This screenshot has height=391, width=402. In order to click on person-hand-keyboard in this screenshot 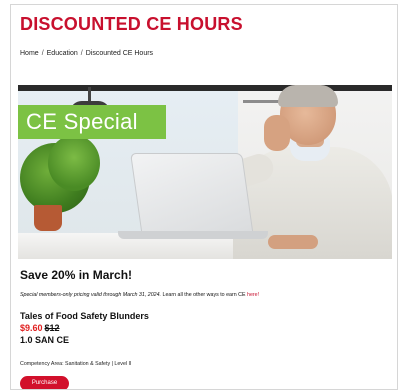, I will do `click(293, 242)`.